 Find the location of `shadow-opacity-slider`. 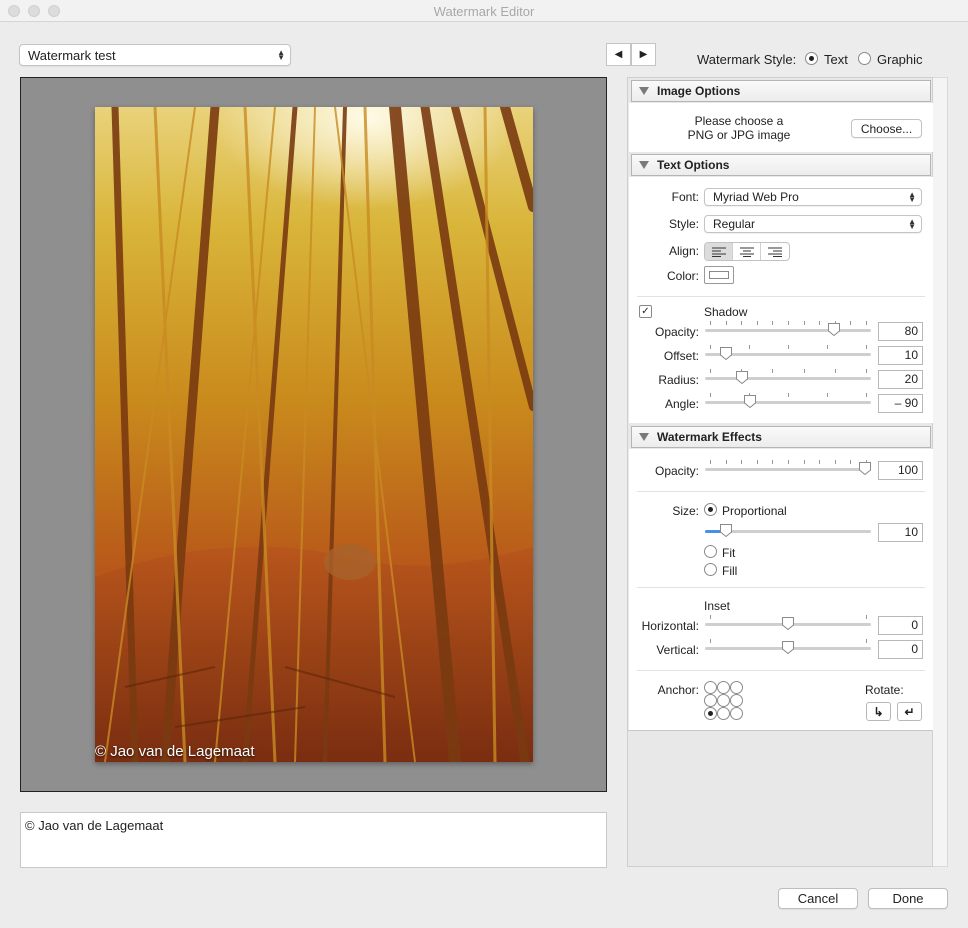

shadow-opacity-slider is located at coordinates (788, 329).